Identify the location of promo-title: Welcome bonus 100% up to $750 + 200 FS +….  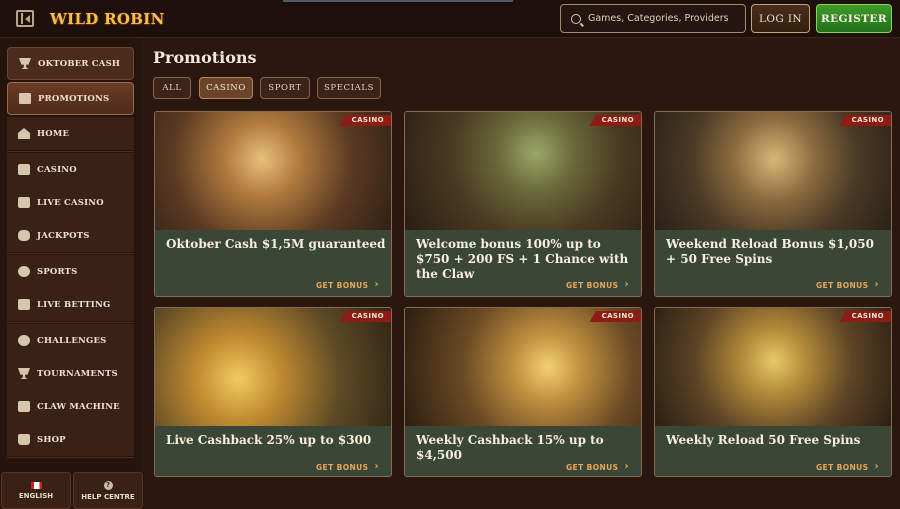
(522, 259).